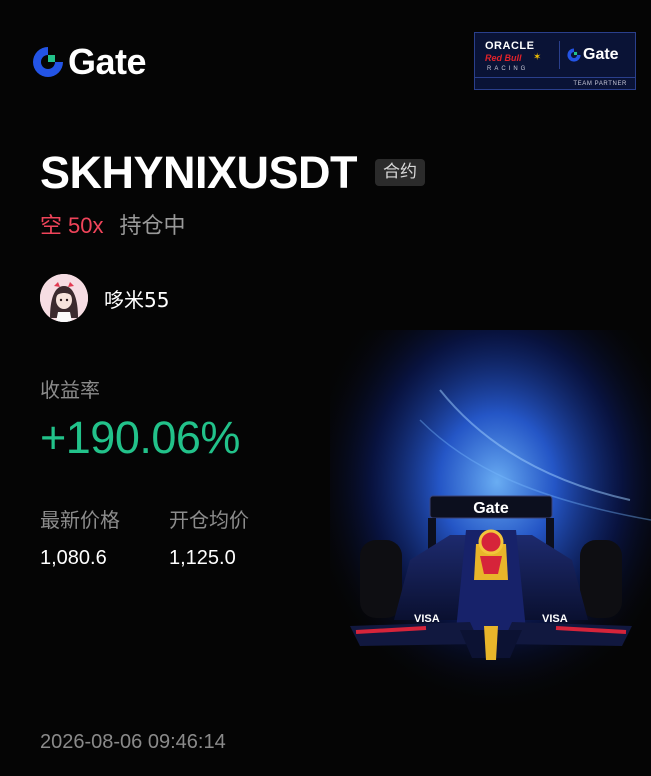 This screenshot has height=776, width=651. I want to click on entry-price-value: 1,125.0, so click(202, 558).